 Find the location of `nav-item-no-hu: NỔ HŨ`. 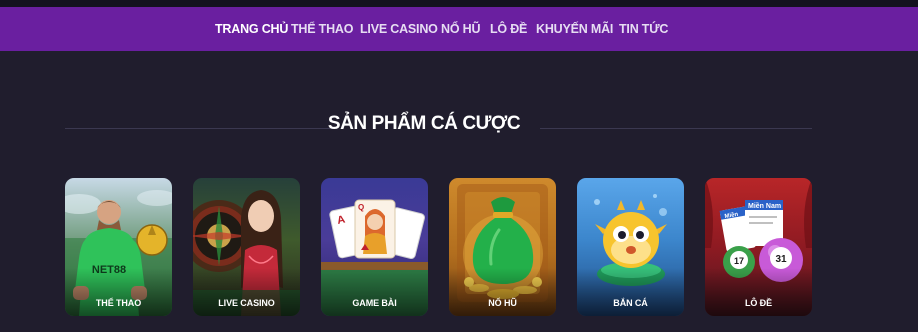

nav-item-no-hu: NỔ HŨ is located at coordinates (460, 29).